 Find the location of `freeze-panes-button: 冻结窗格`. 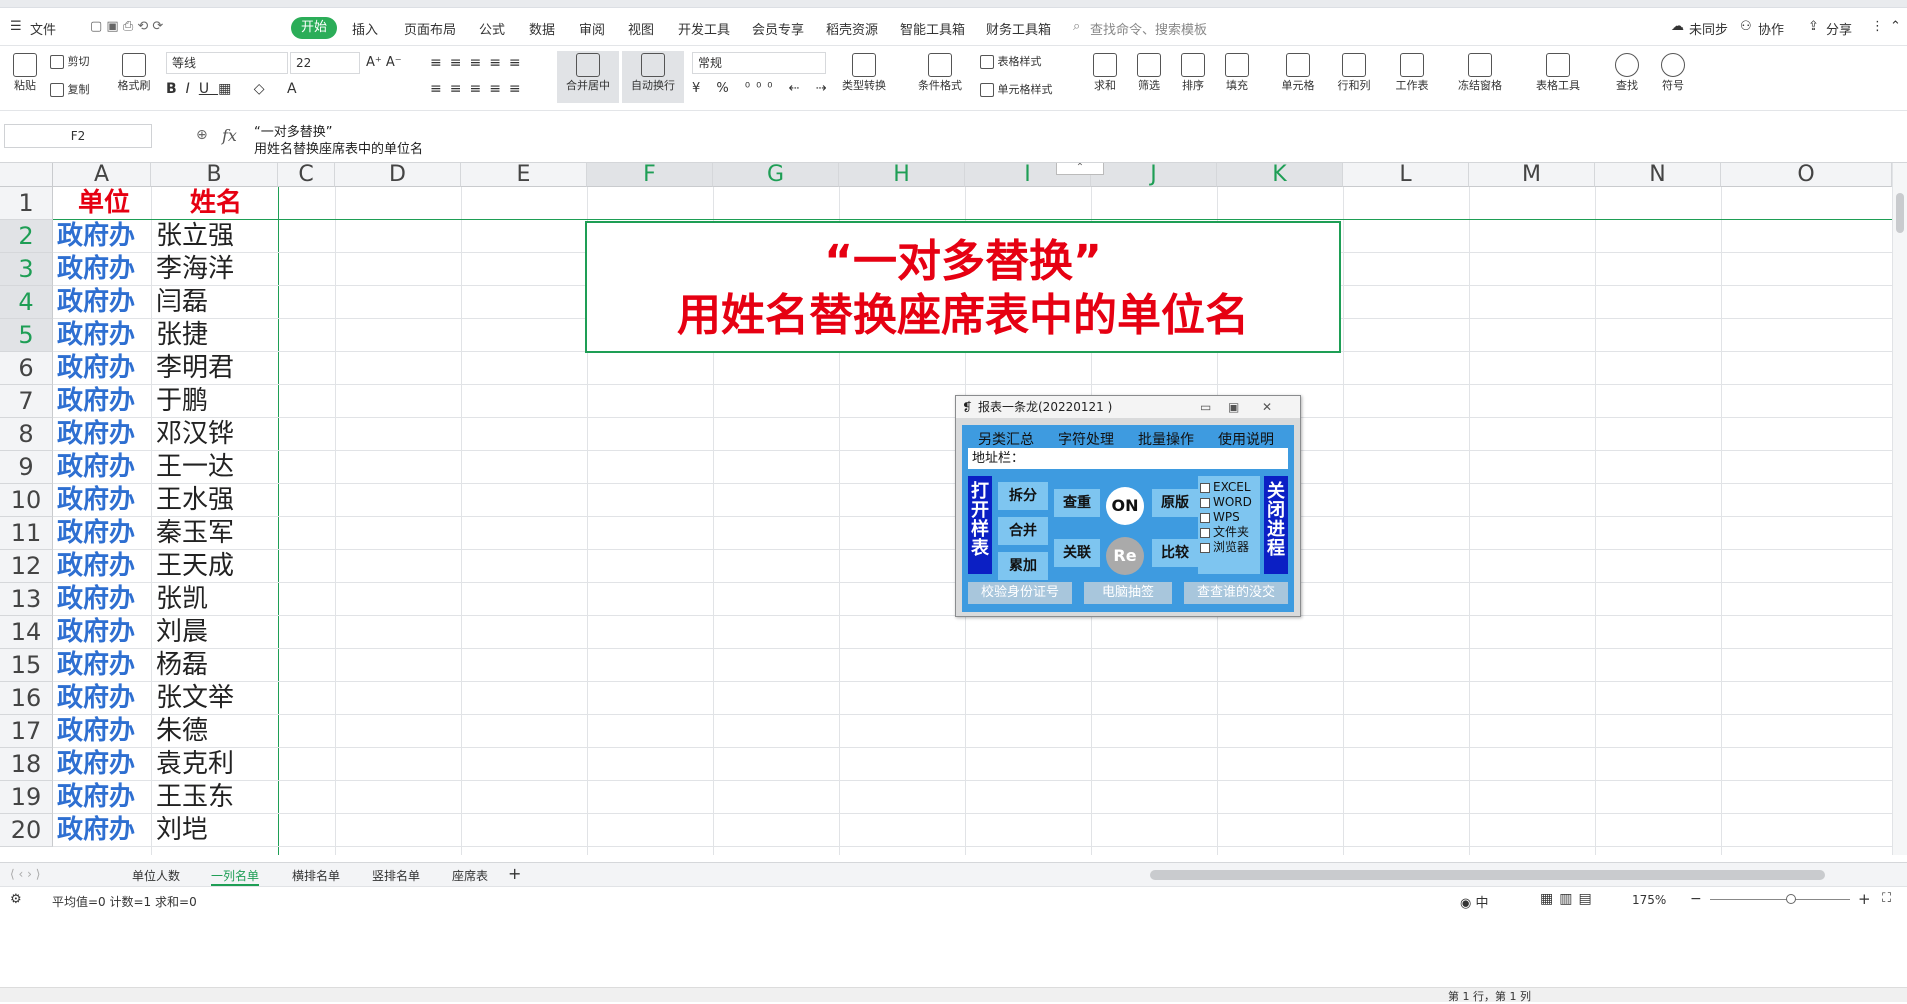

freeze-panes-button: 冻结窗格 is located at coordinates (1480, 73).